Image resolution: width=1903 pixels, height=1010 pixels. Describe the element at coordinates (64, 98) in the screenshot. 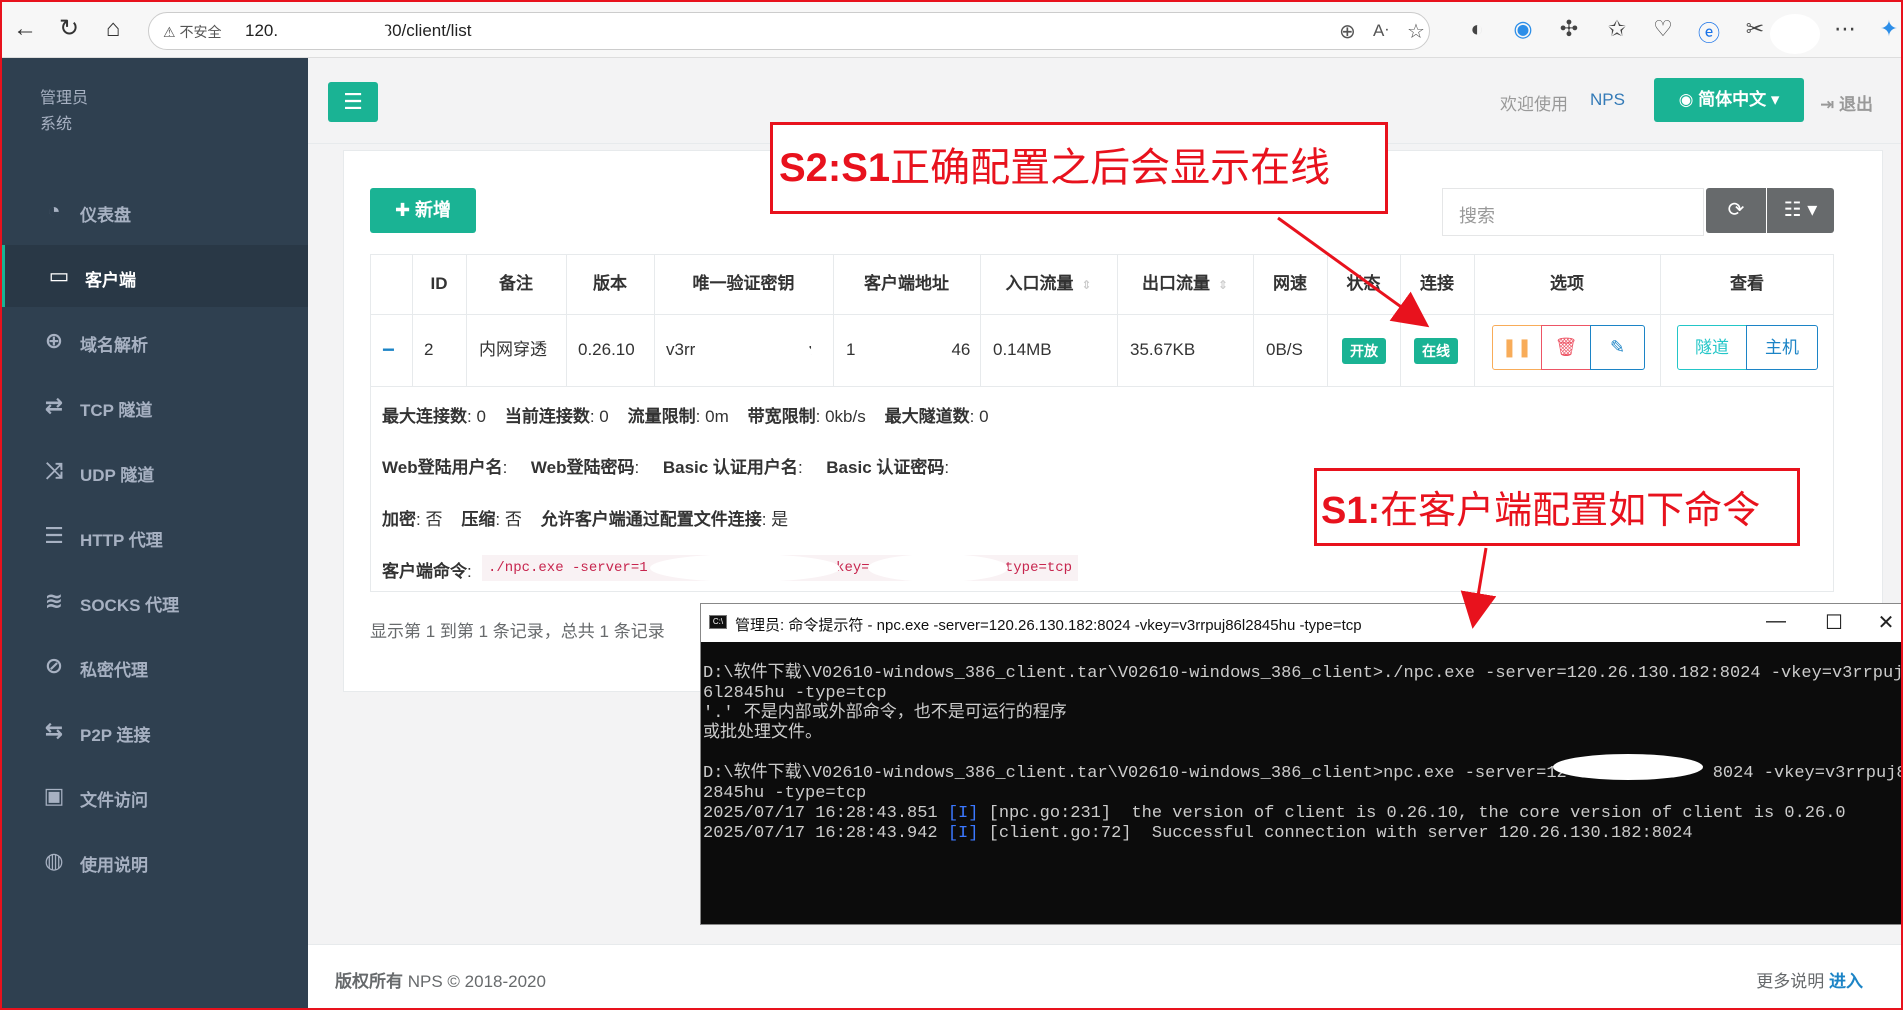

I see `user-role: 管理员` at that location.